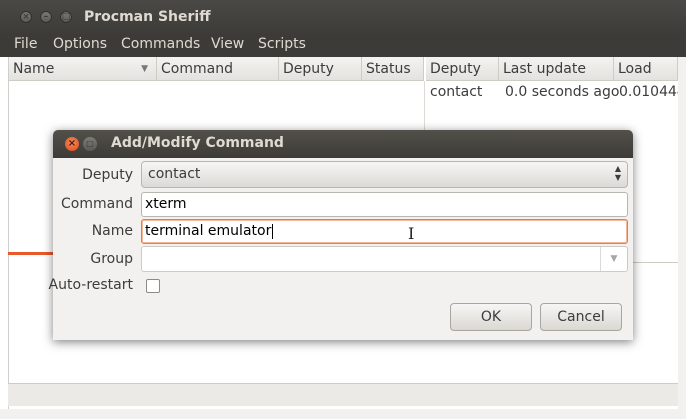  Describe the element at coordinates (347, 394) in the screenshot. I see `status-bar` at that location.